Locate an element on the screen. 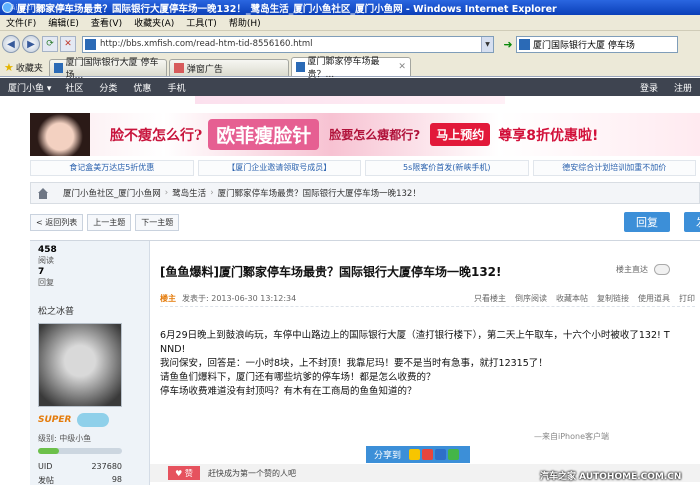 The height and width of the screenshot is (485, 700). avatar is located at coordinates (80, 365).